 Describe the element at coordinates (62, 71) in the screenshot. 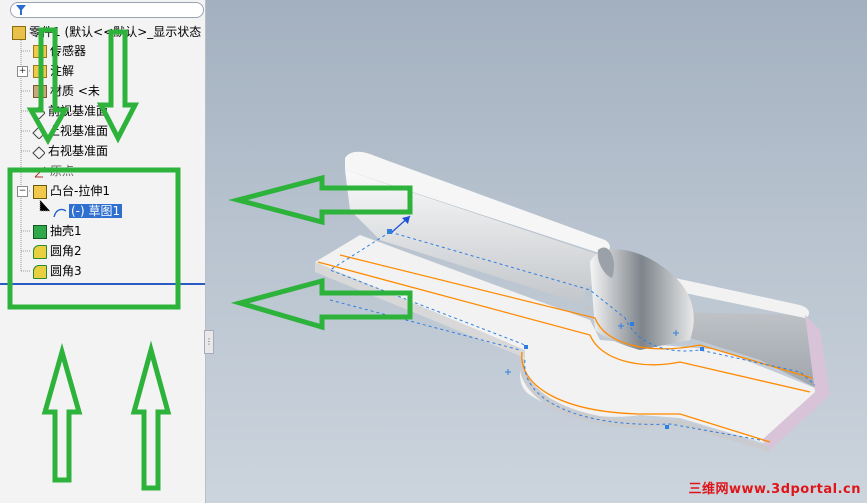

I see `tree-item-label: 注解` at that location.